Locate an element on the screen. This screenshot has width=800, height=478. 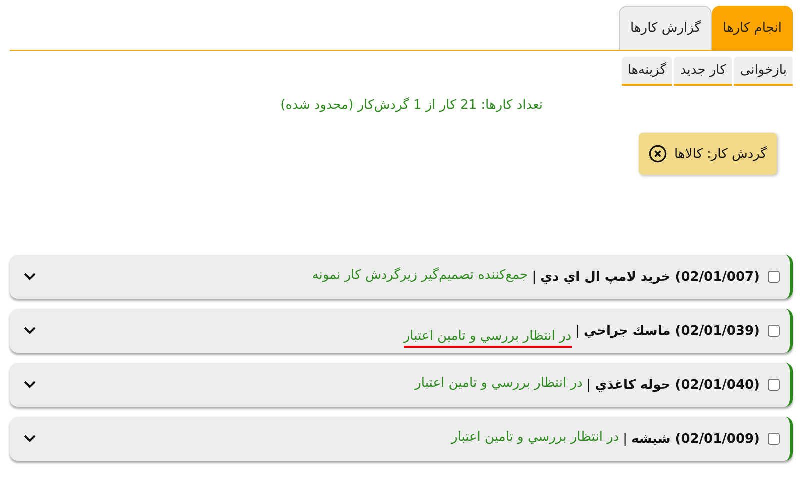
filter-label: گردش کار: کالاها is located at coordinates (720, 154).